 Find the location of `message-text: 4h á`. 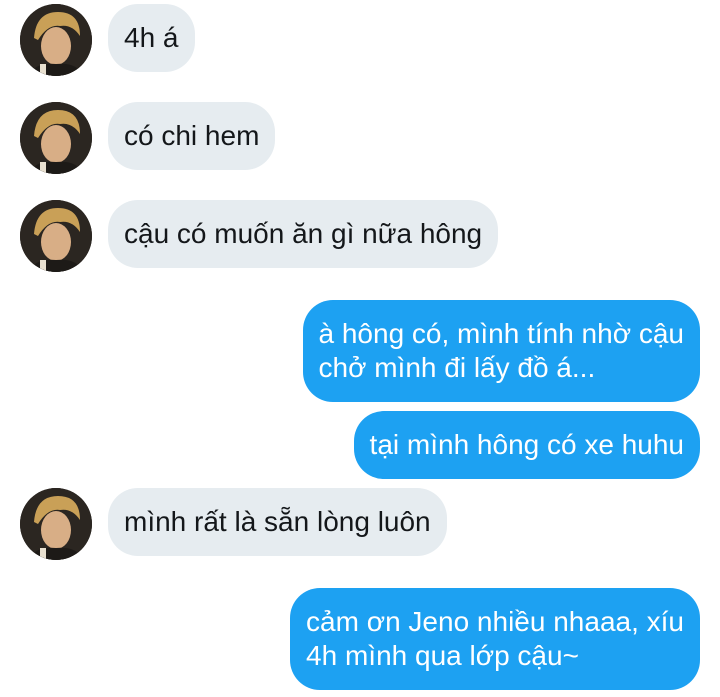

message-text: 4h á is located at coordinates (151, 37).